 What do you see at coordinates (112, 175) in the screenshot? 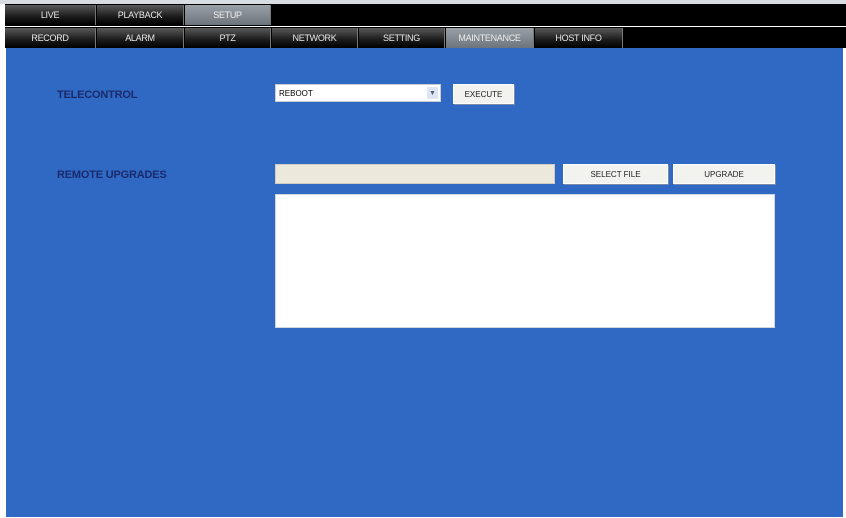
I see `remote-upgrades-label: REMOTE UPGRADES` at bounding box center [112, 175].